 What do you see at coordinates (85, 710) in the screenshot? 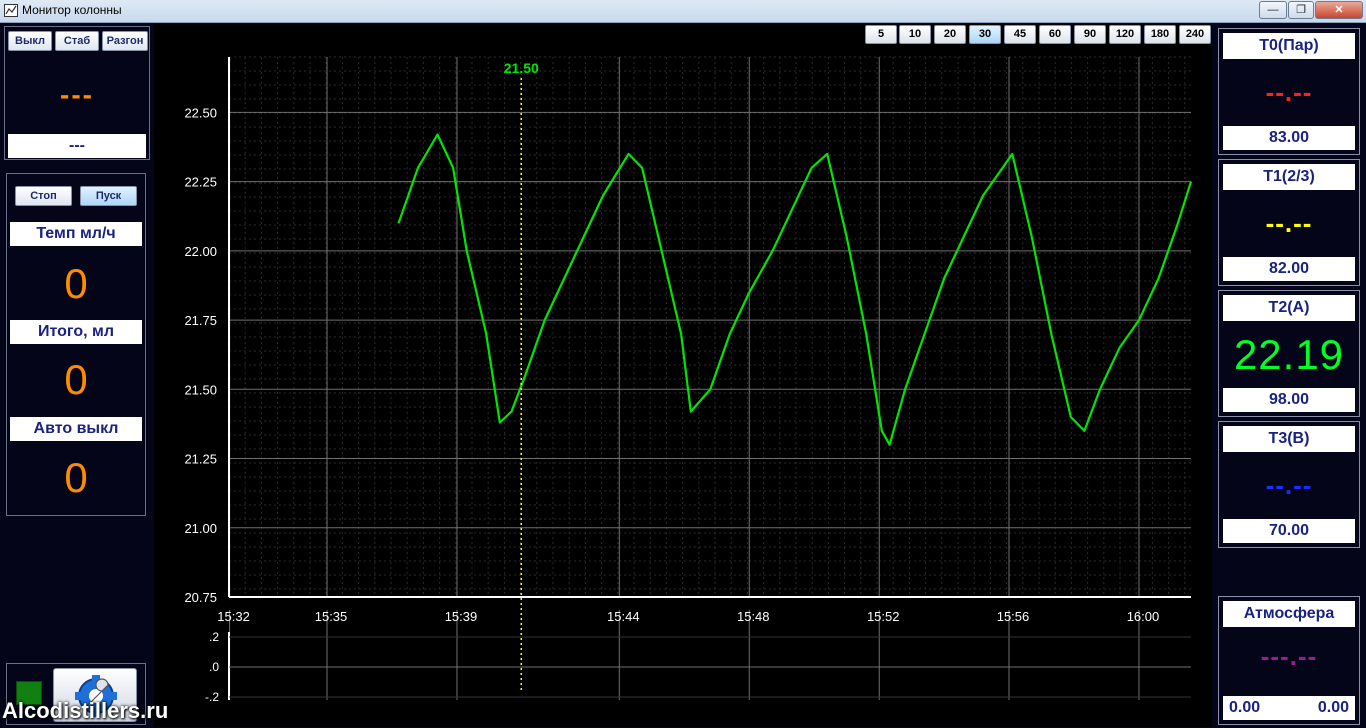
I see `watermark: Alcodistillers.ru` at bounding box center [85, 710].